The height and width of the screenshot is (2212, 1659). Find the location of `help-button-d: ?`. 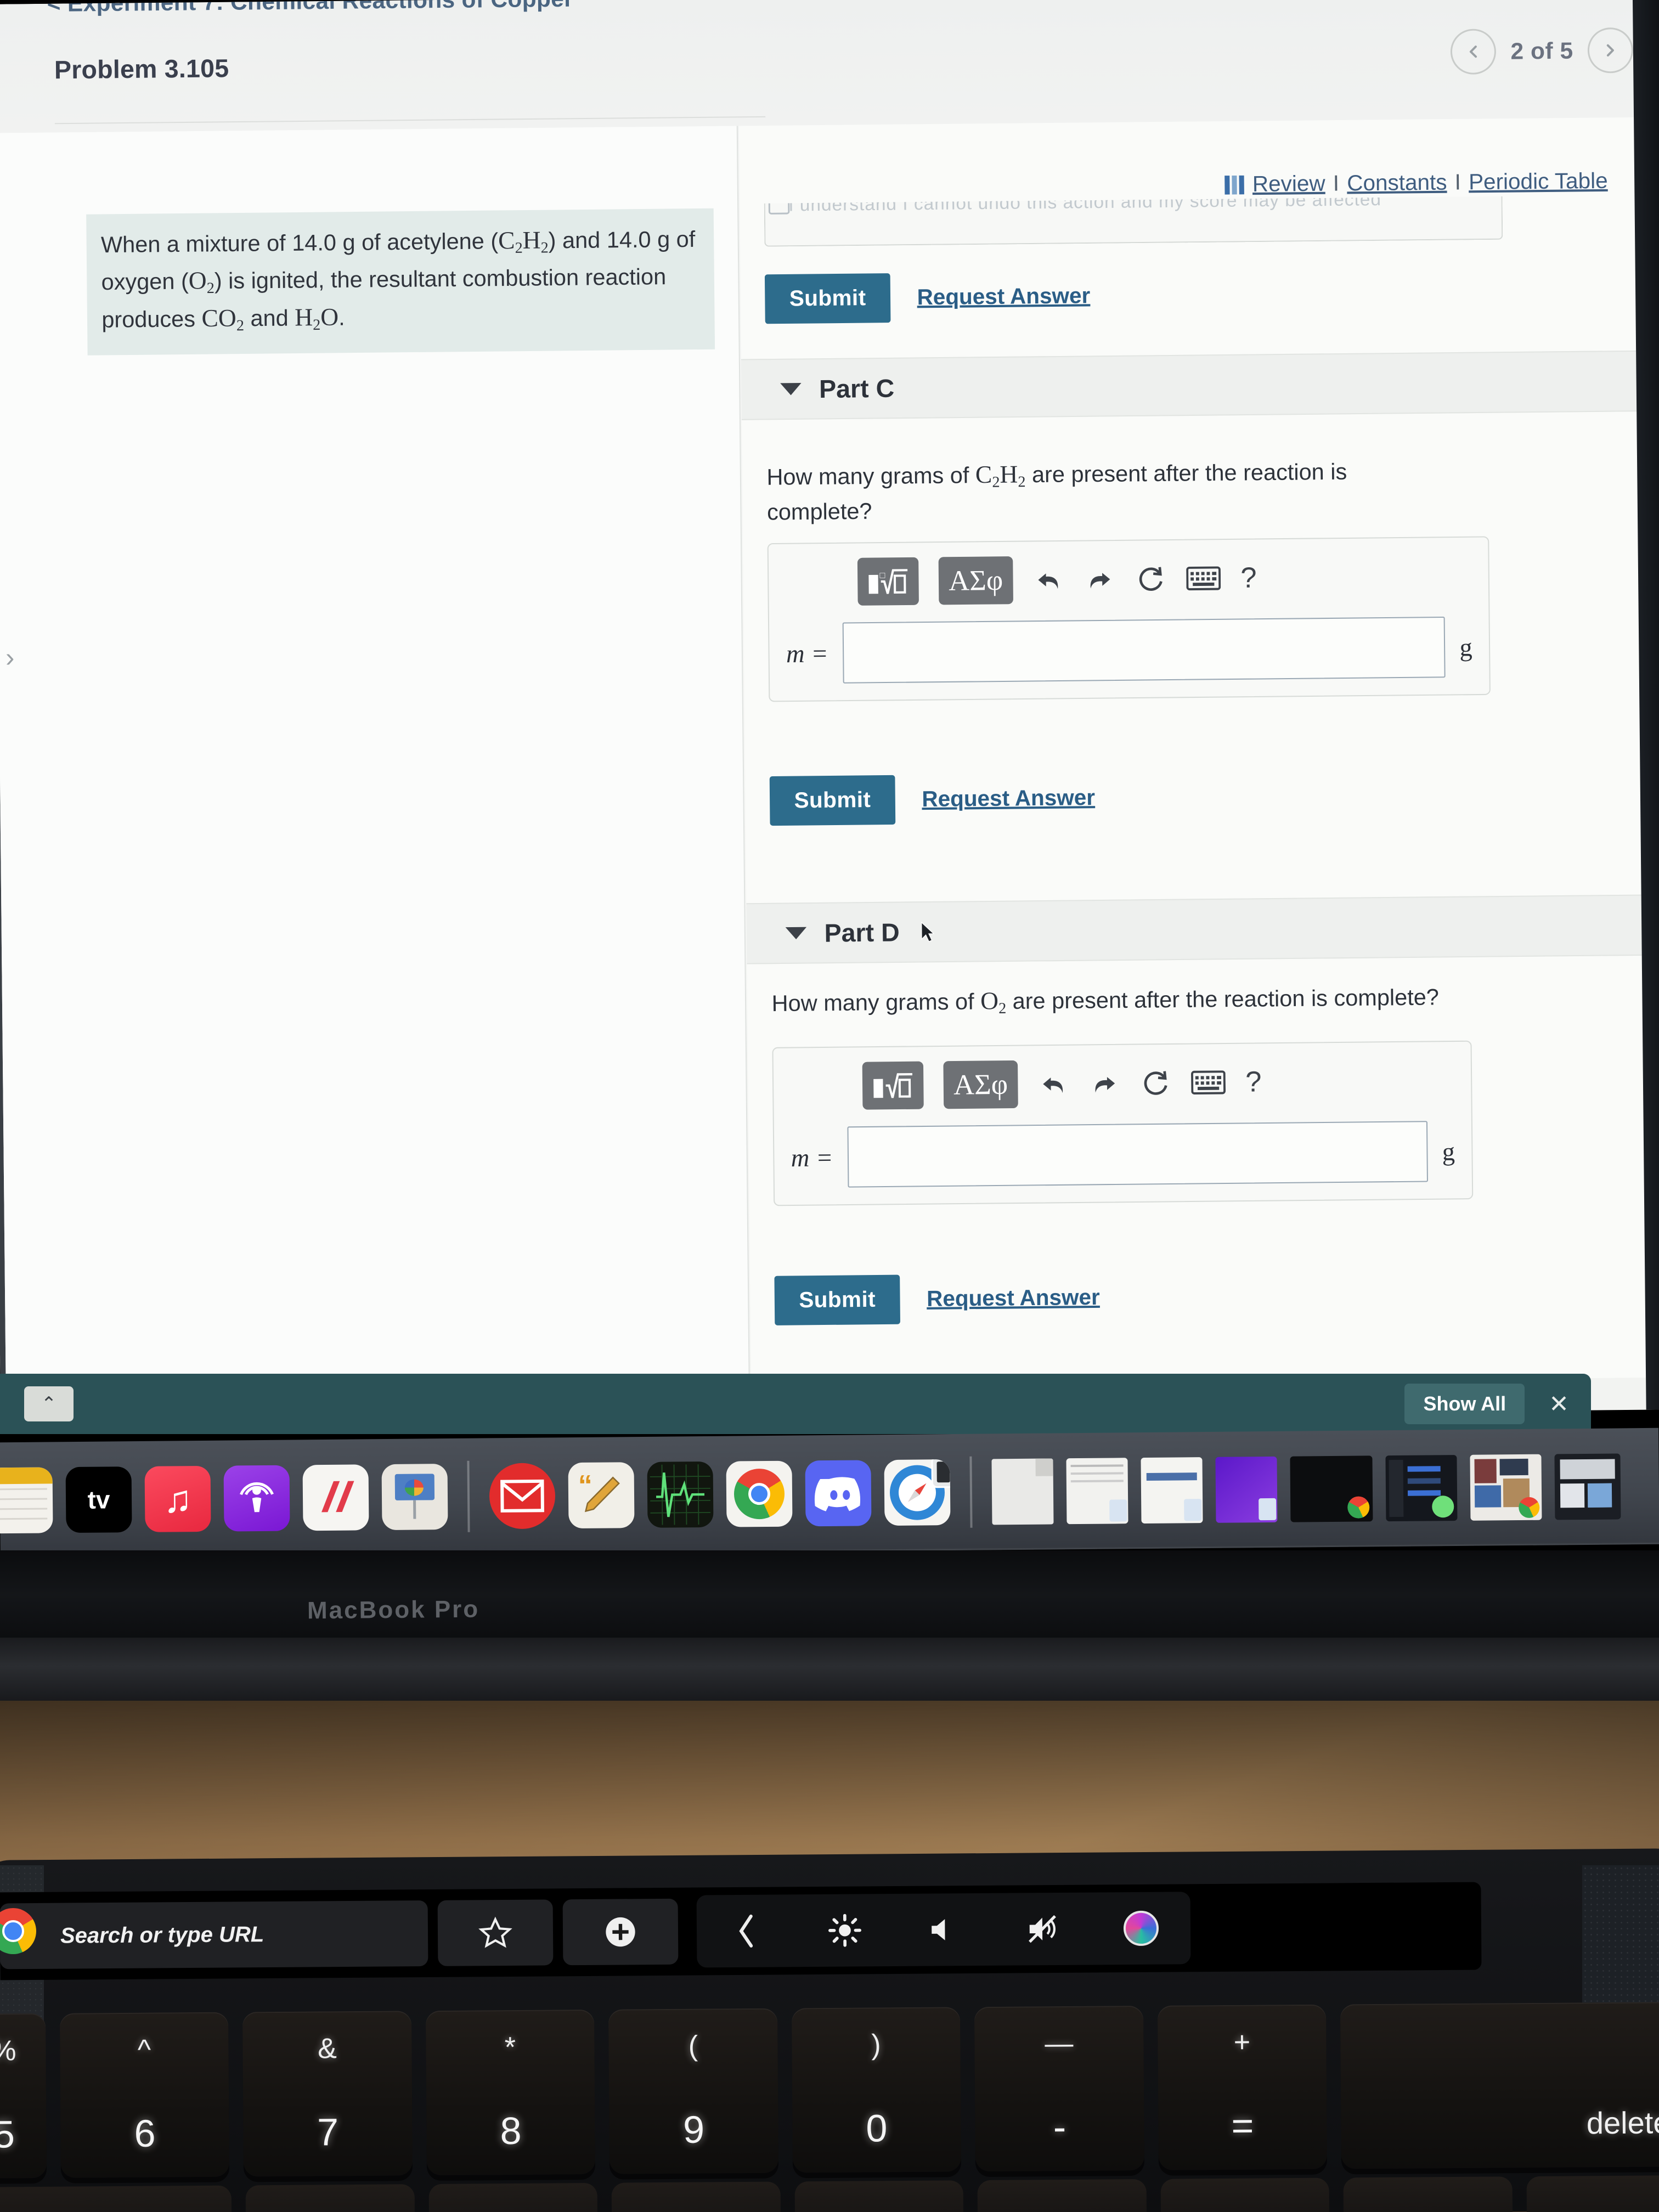

help-button-d: ? is located at coordinates (1253, 1082).